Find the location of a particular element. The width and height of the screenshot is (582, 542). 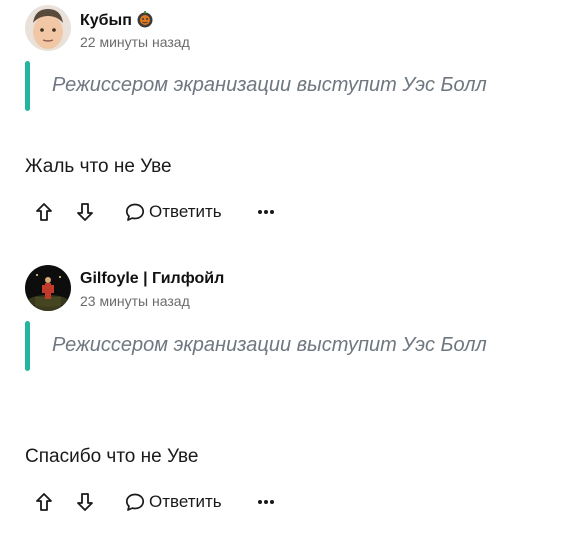

author-name: Gilfoyle | Гилфойл is located at coordinates (152, 279).